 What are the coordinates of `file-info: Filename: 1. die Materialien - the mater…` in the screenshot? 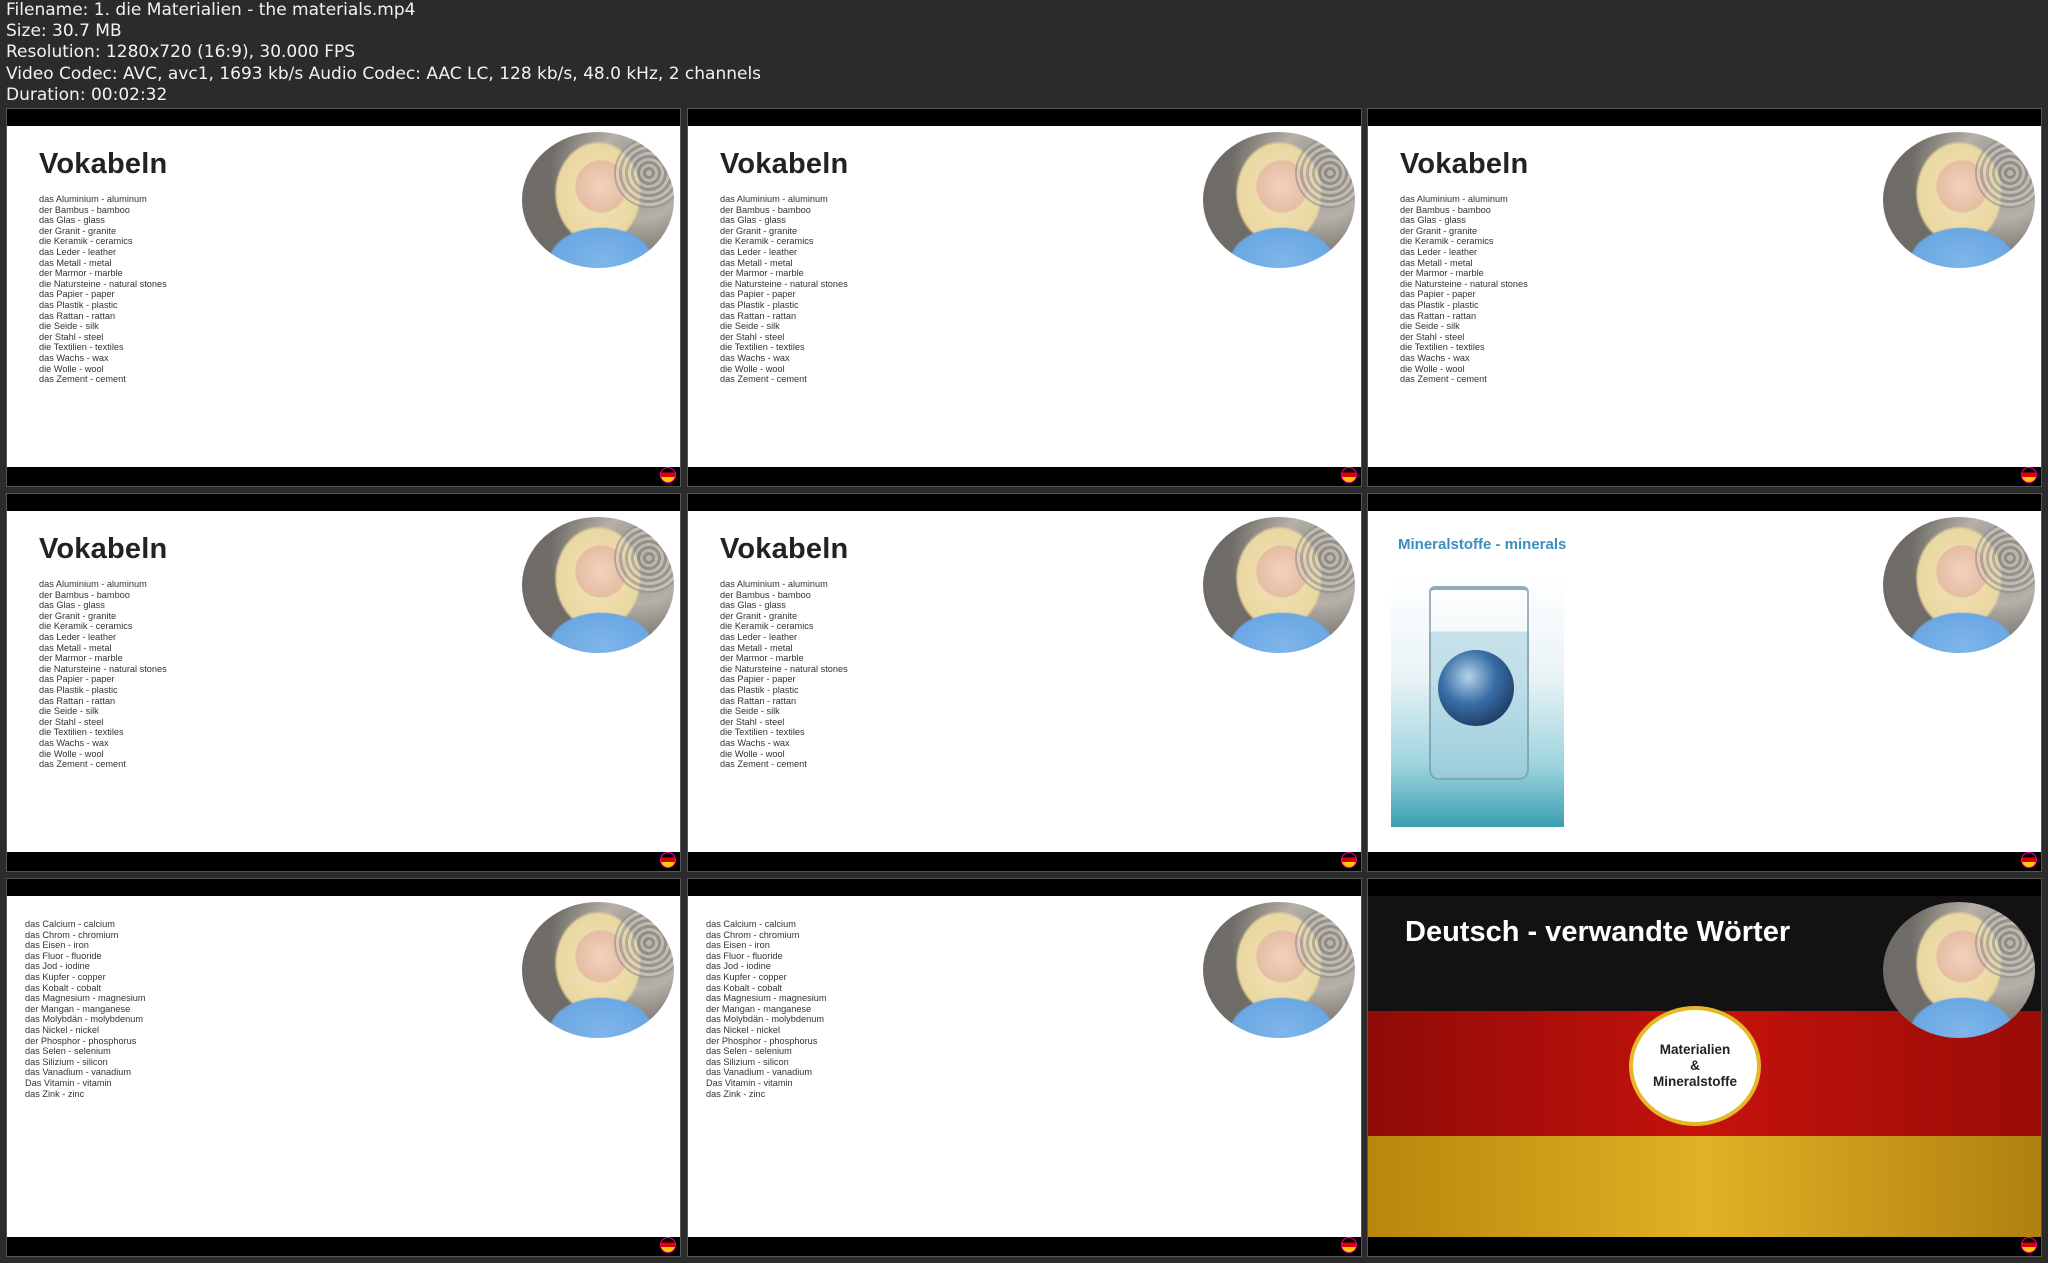 It's located at (383, 53).